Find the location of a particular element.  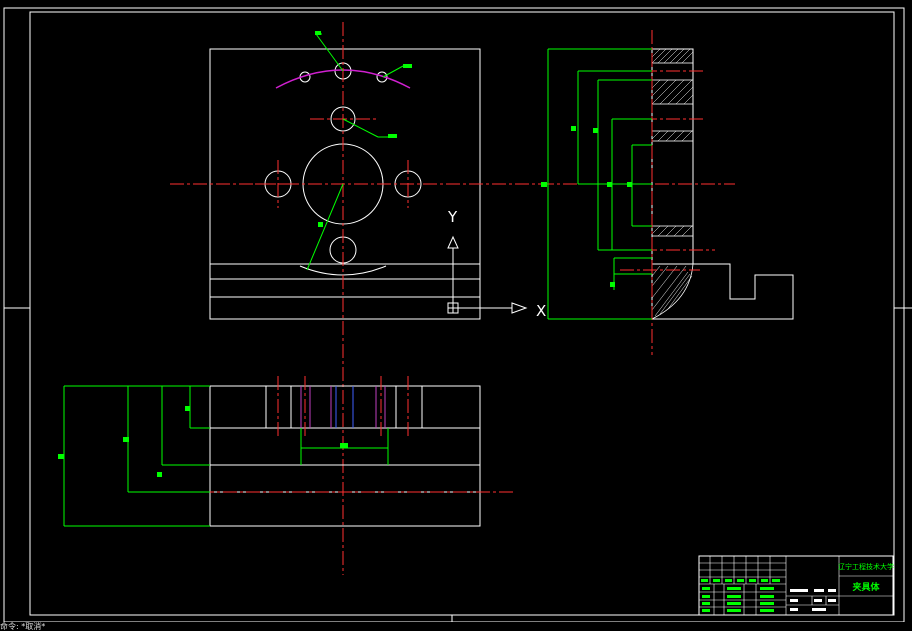

top-view is located at coordinates (286, 451).